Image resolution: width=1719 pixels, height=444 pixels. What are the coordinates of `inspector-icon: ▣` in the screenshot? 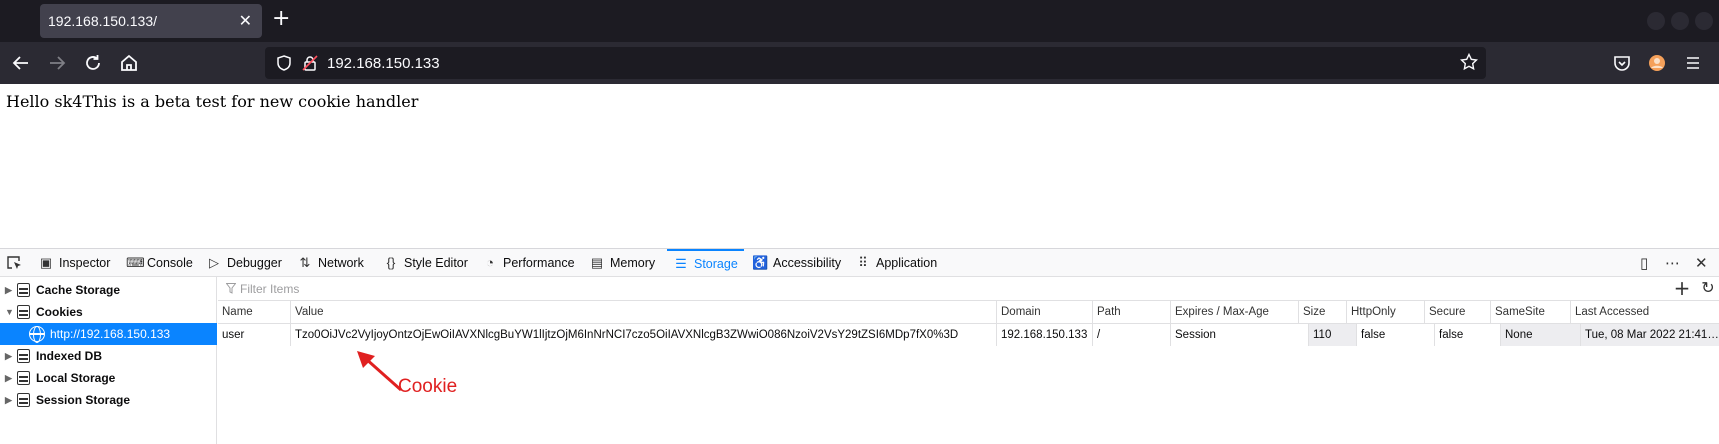 It's located at (46, 262).